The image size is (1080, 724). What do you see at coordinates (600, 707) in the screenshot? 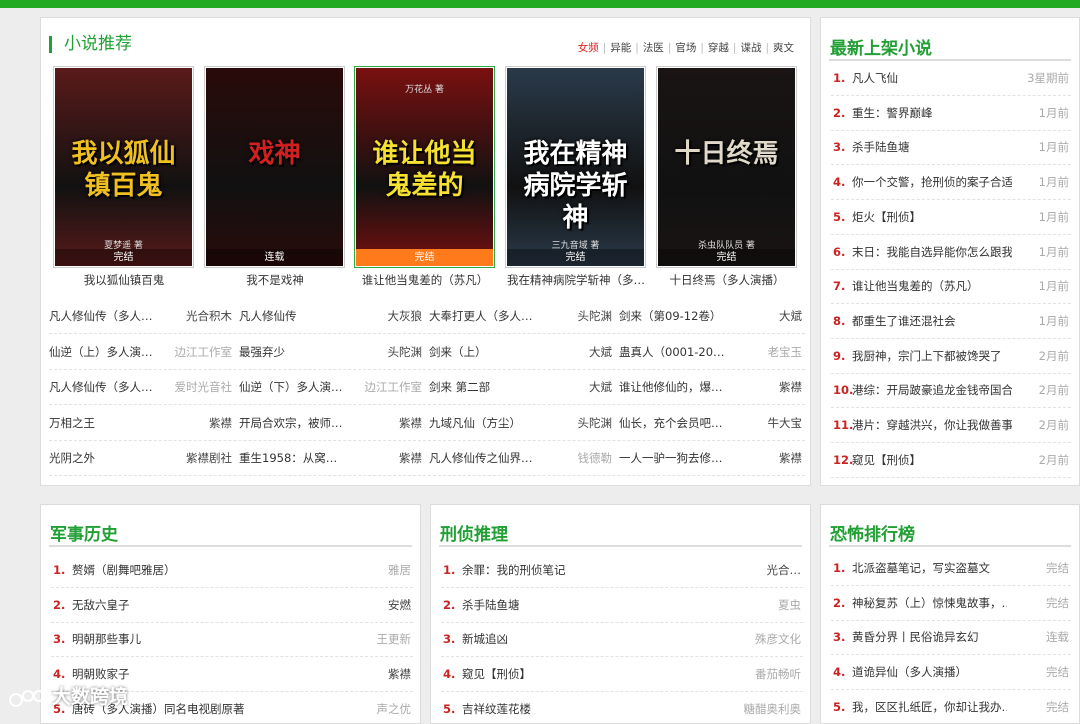
I see `item-title: 吉祥纹莲花楼` at bounding box center [600, 707].